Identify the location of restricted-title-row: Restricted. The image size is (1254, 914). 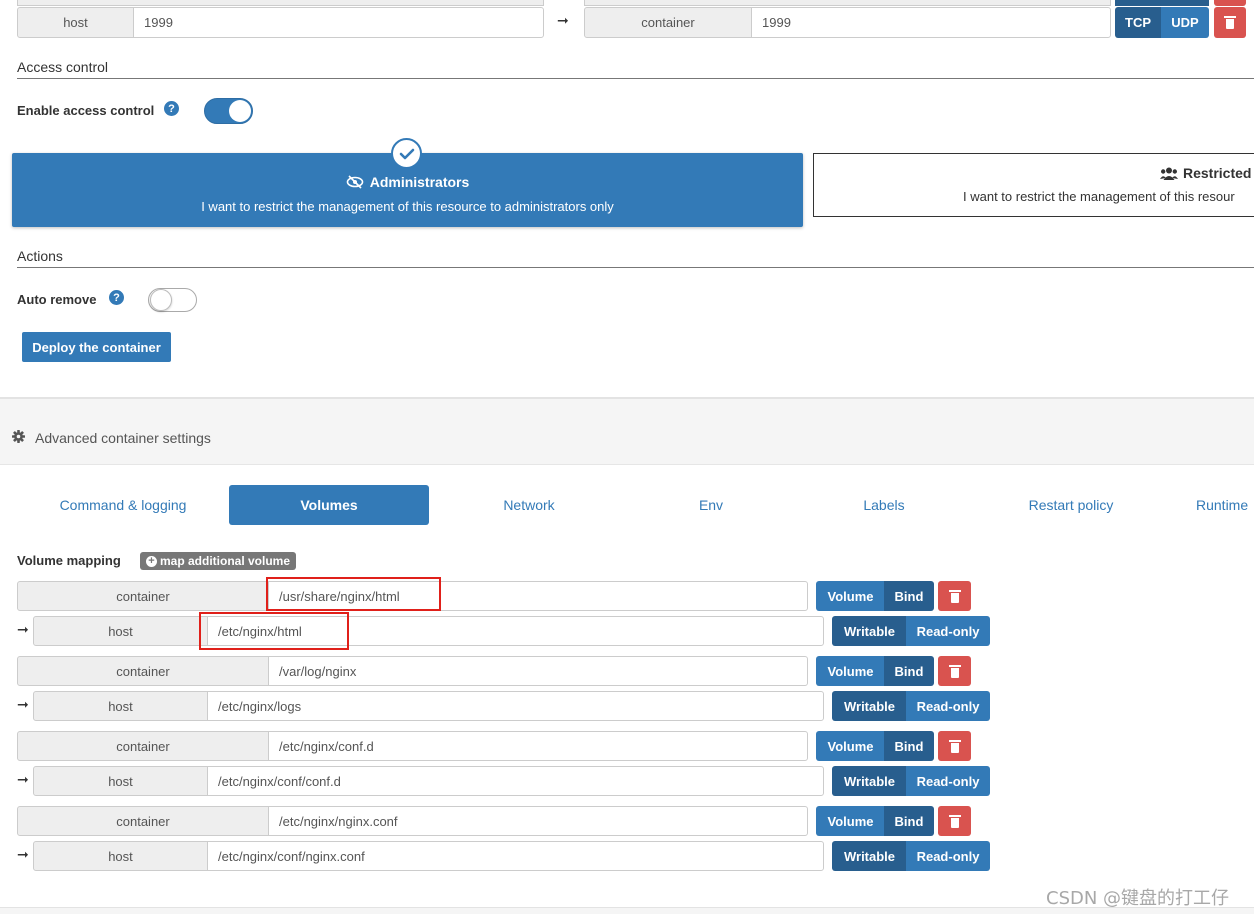
(1205, 173).